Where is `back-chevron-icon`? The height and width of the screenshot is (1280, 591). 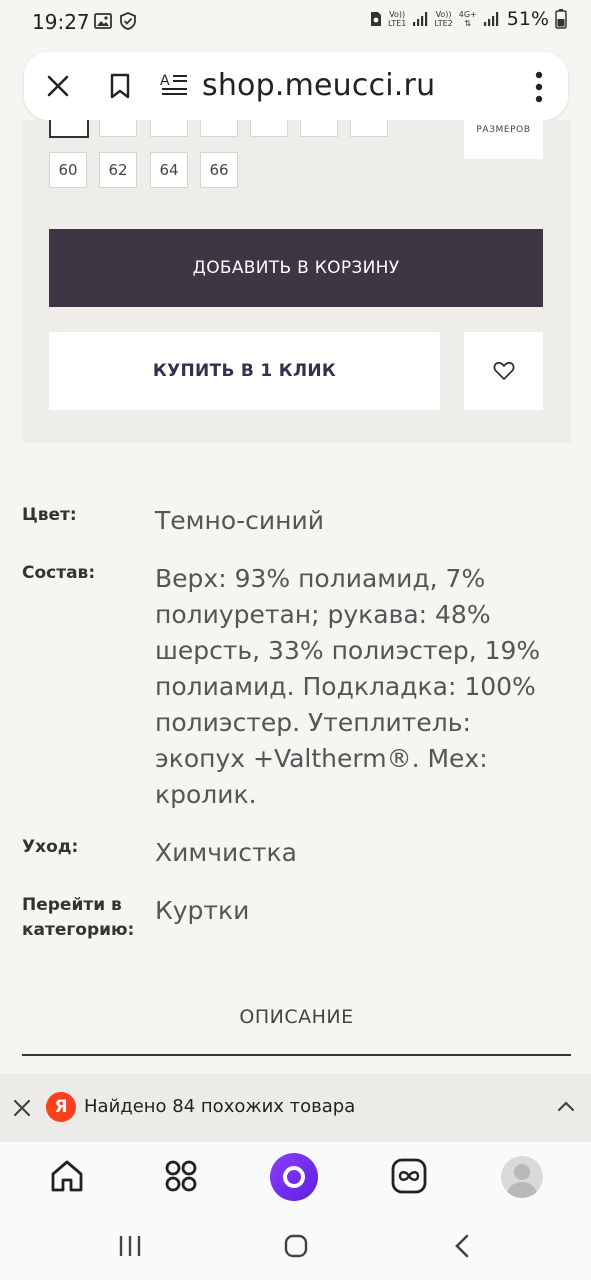
back-chevron-icon is located at coordinates (462, 1246).